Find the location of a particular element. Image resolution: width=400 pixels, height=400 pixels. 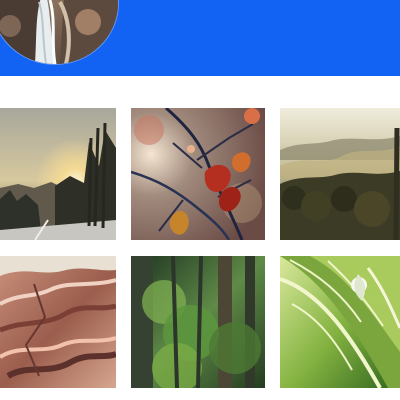

red-leaves-image is located at coordinates (198, 174).